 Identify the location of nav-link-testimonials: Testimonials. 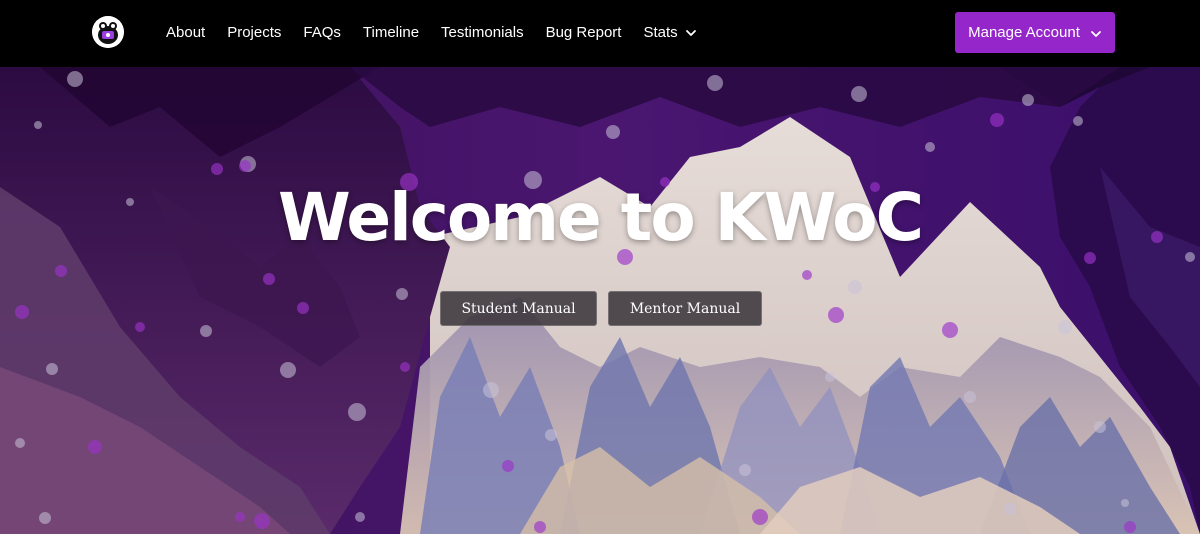
(482, 32).